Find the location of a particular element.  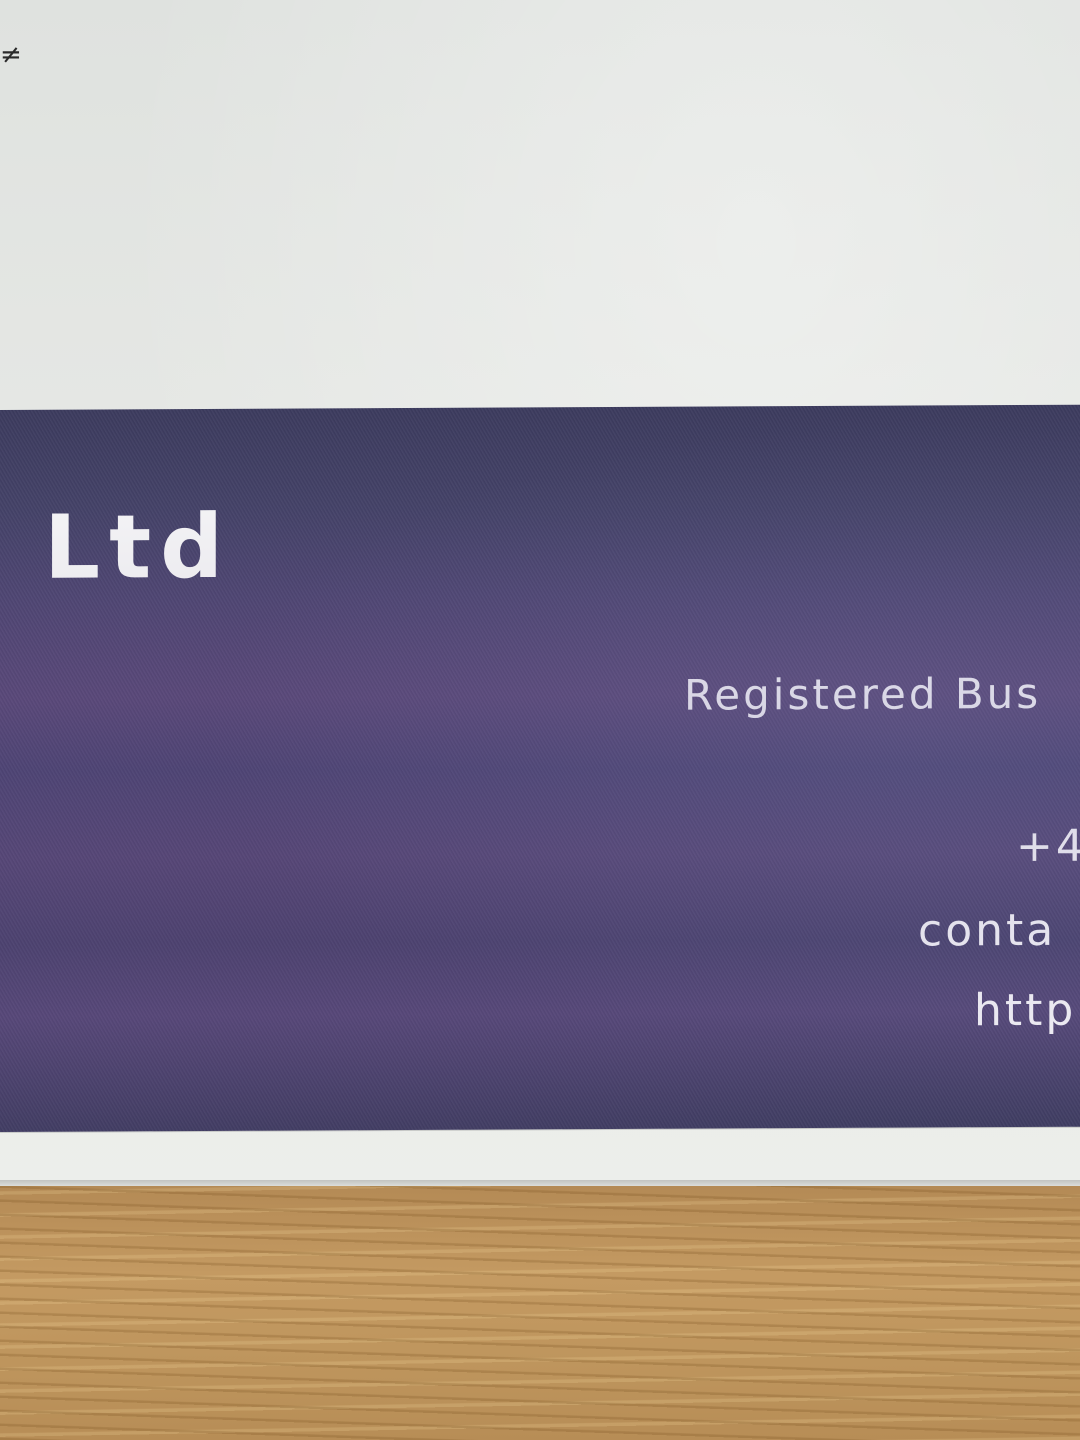

phone-line: +4 is located at coordinates (1048, 846).